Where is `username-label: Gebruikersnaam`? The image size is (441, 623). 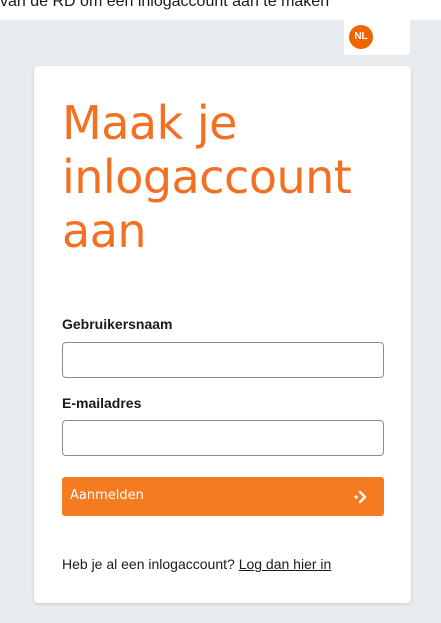 username-label: Gebruikersnaam is located at coordinates (117, 324).